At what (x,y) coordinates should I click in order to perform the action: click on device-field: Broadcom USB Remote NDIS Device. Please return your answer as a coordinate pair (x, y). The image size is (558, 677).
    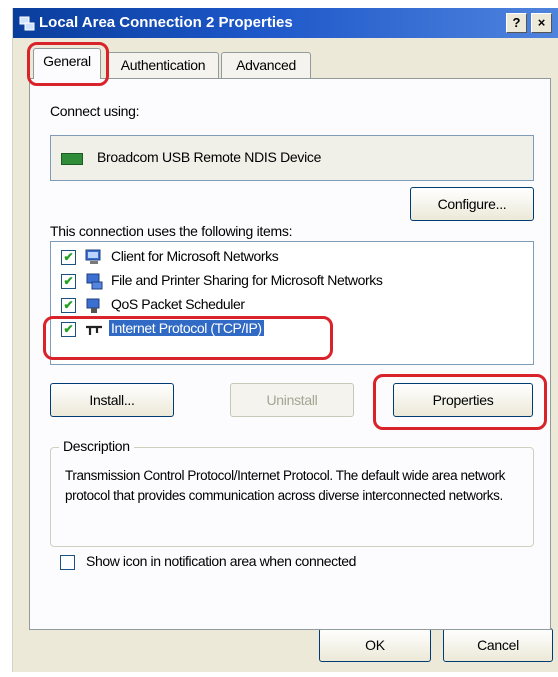
    Looking at the image, I should click on (292, 158).